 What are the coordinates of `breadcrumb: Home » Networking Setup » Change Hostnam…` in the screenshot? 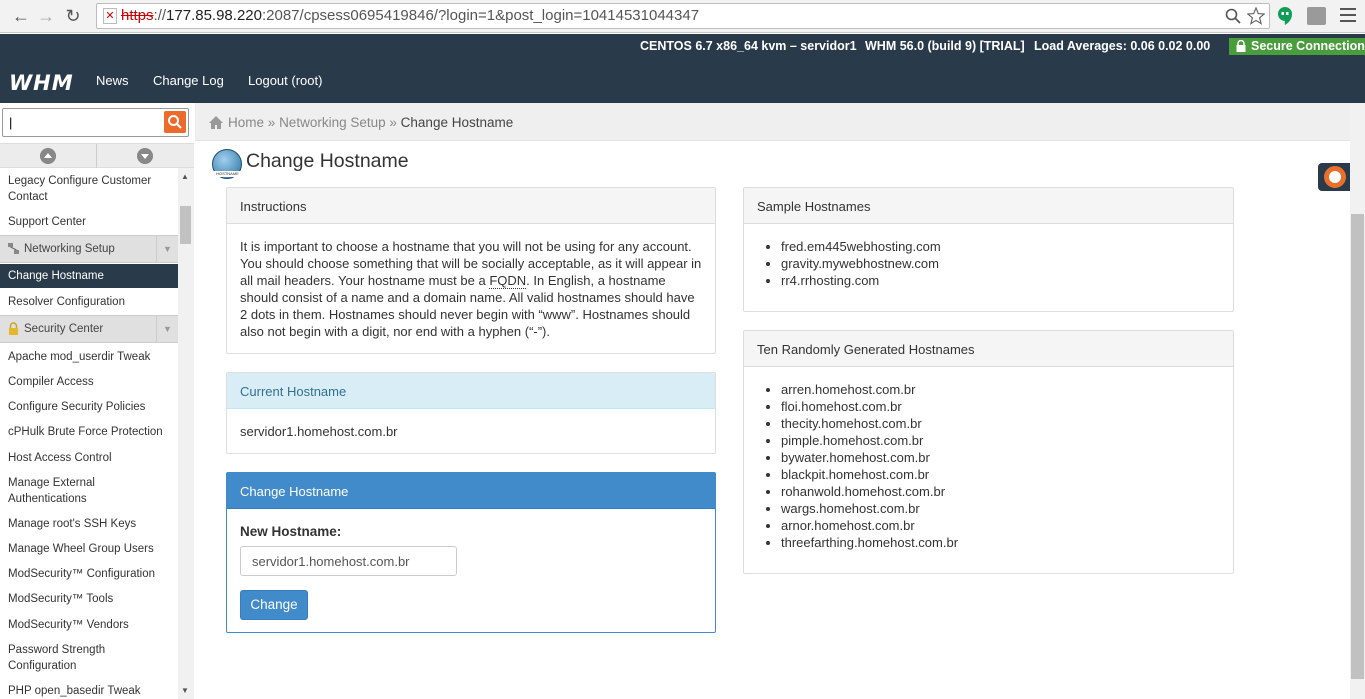 It's located at (772, 122).